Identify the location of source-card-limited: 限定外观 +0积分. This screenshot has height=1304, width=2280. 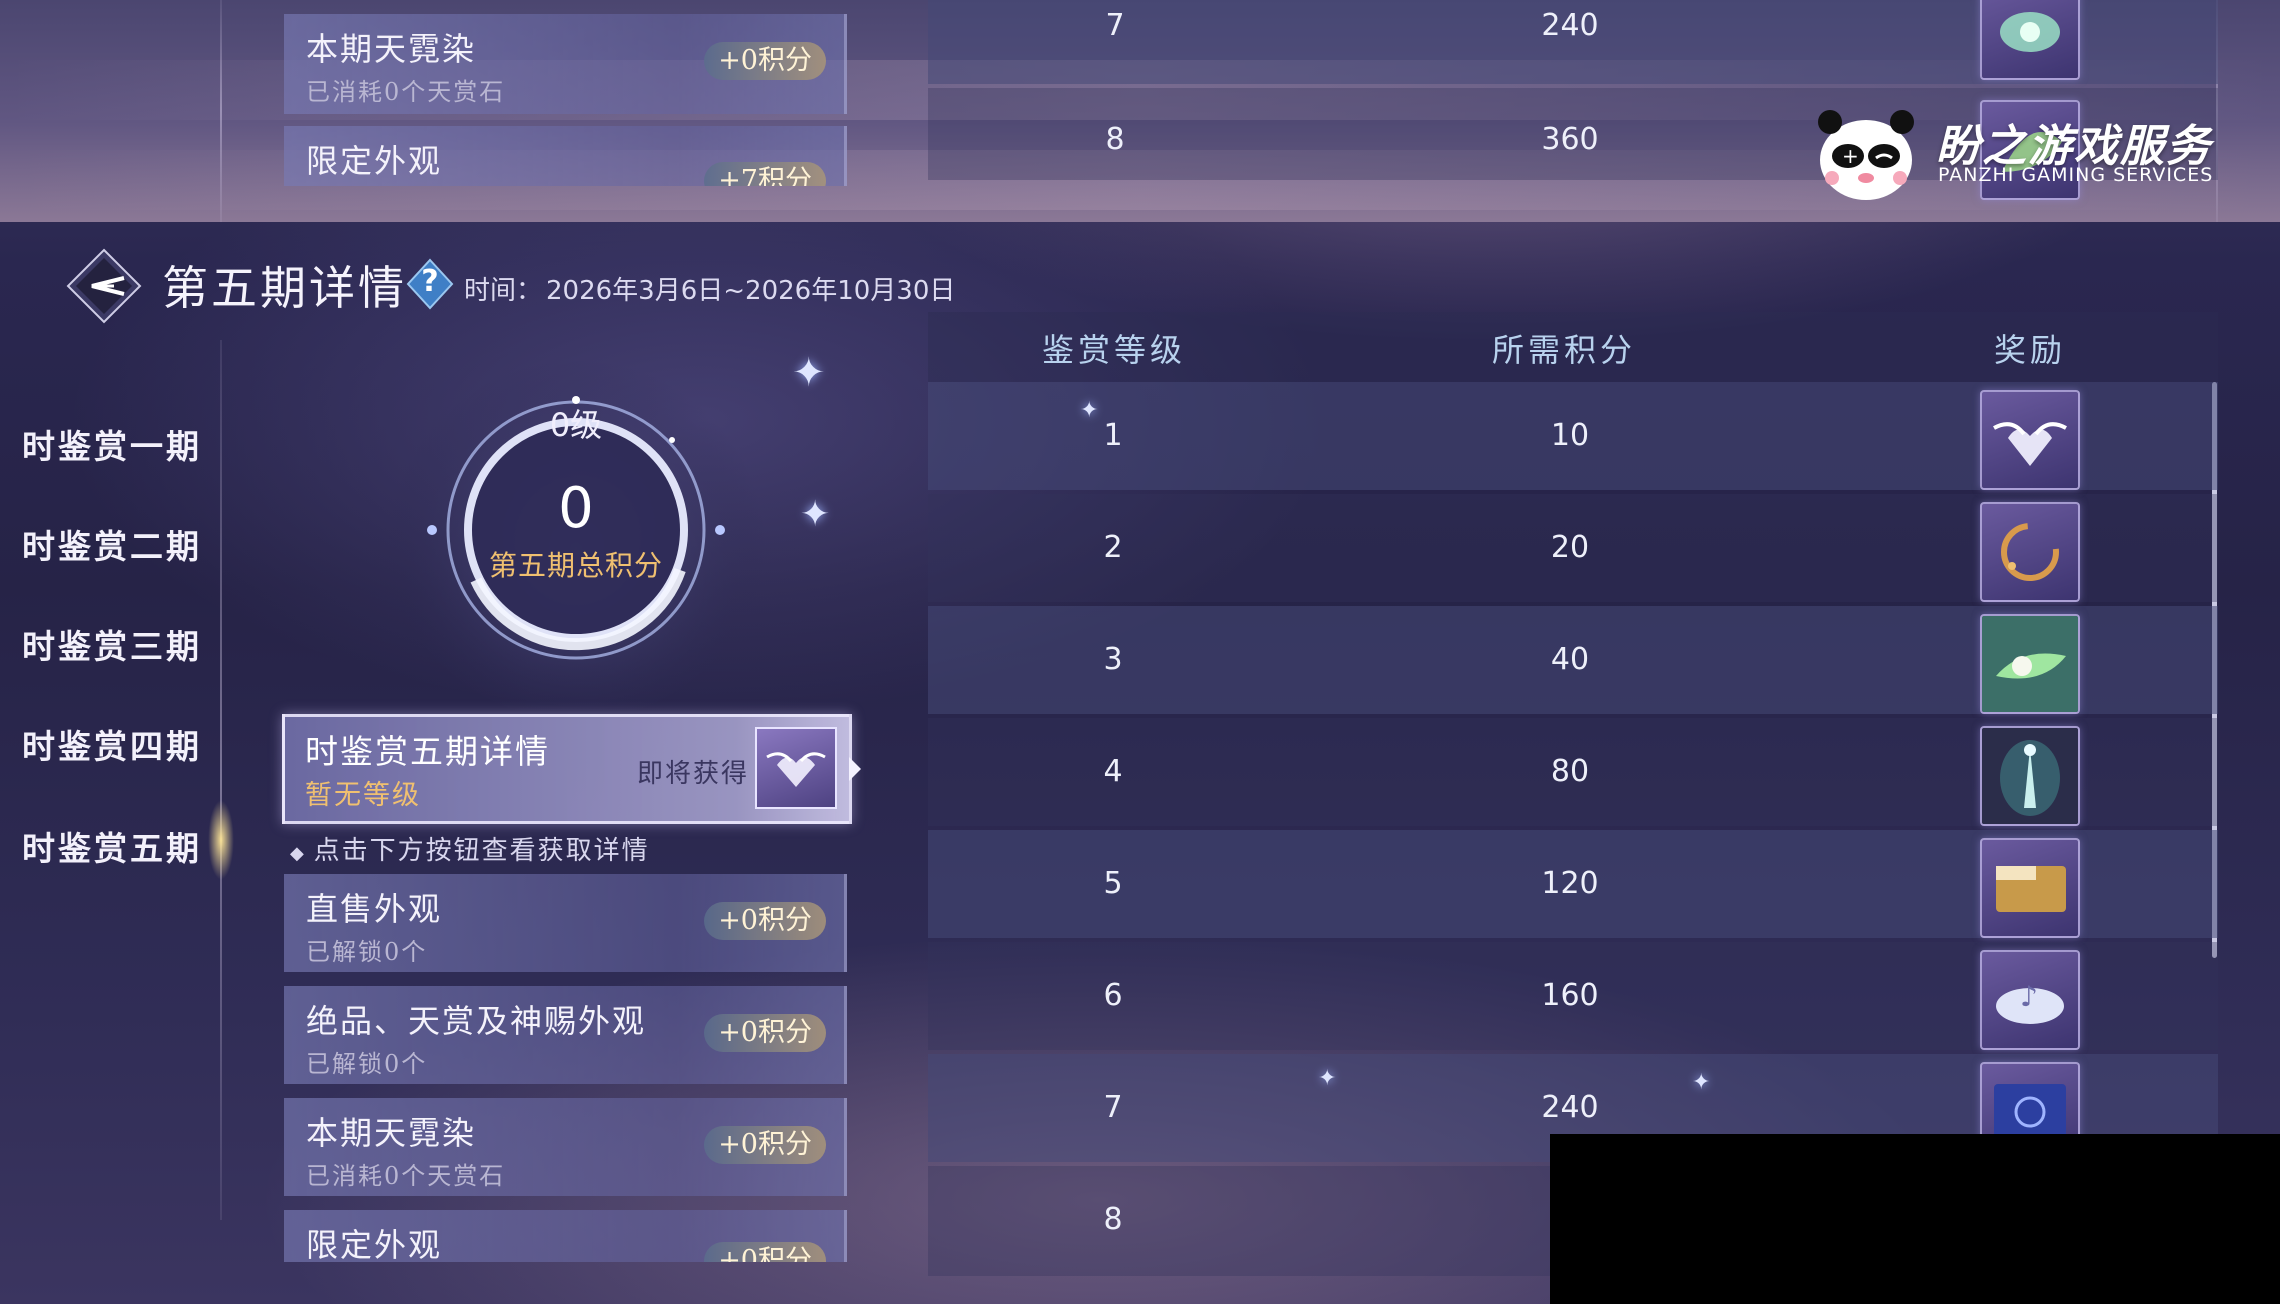
(565, 1236).